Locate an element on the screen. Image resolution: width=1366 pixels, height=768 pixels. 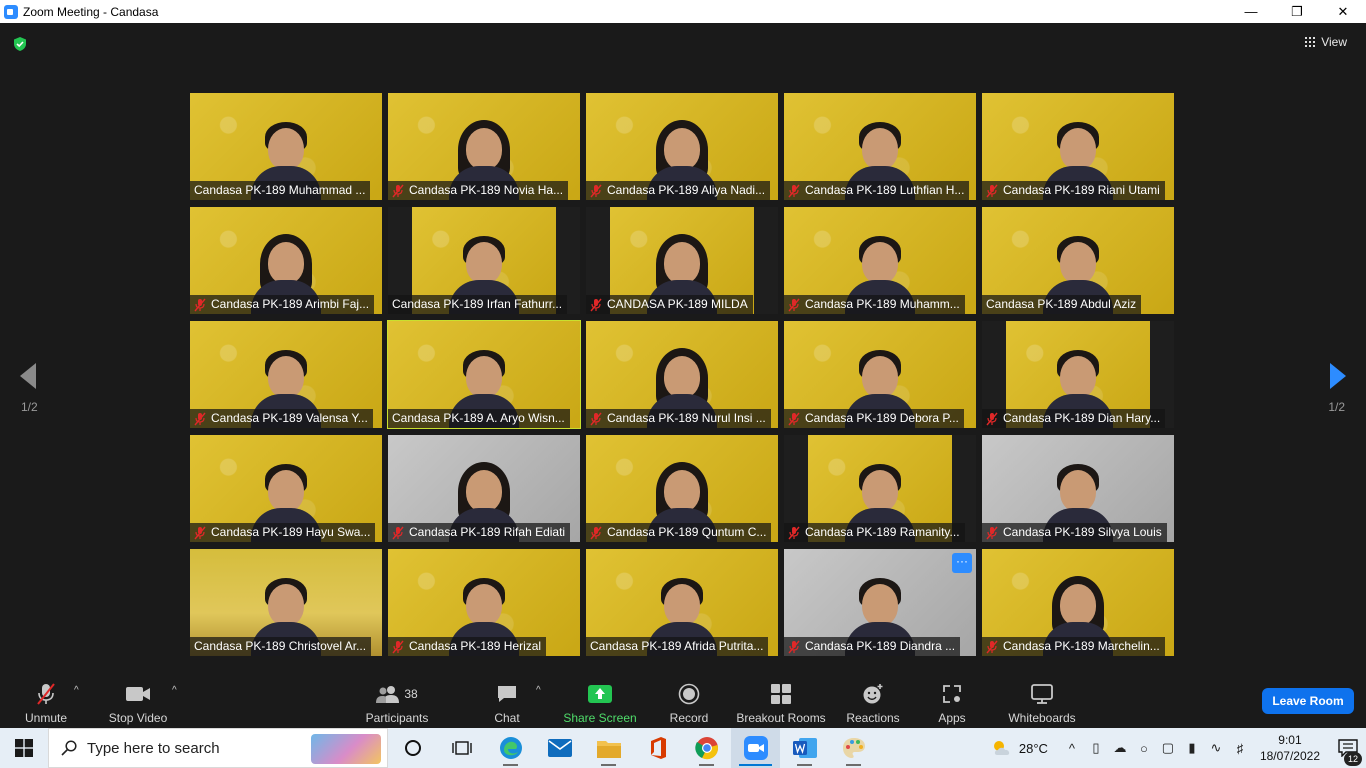
participant-video-tile: Candasa PK-189 Herizal is located at coordinates (484, 602).